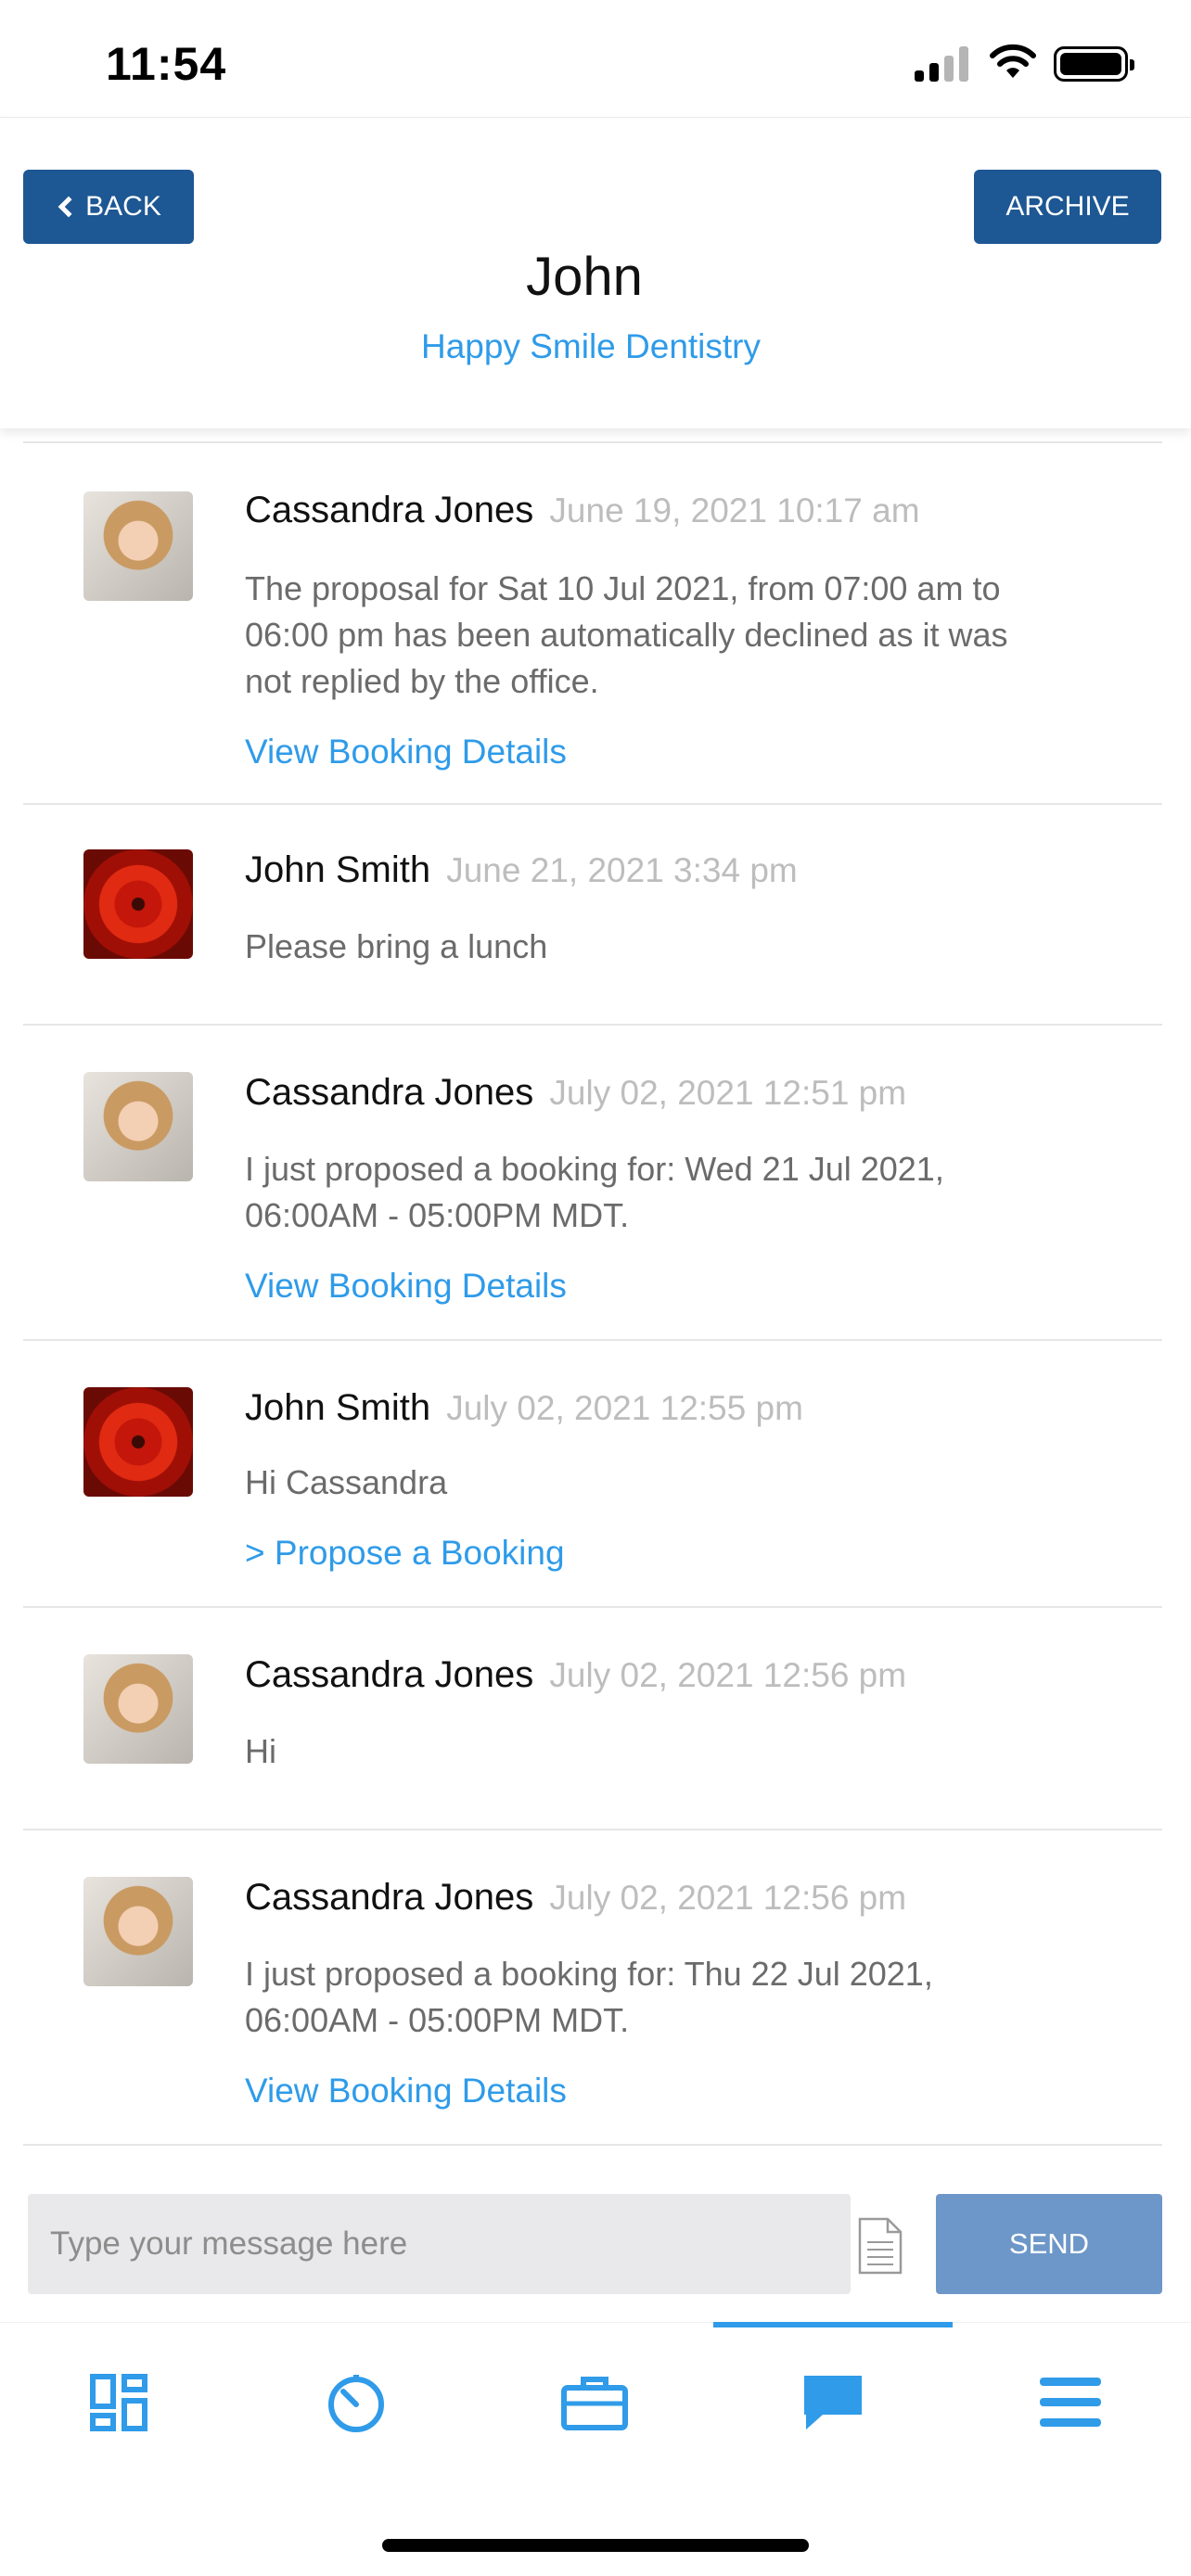 This screenshot has width=1191, height=2576. Describe the element at coordinates (166, 64) in the screenshot. I see `status-time: 11:54` at that location.